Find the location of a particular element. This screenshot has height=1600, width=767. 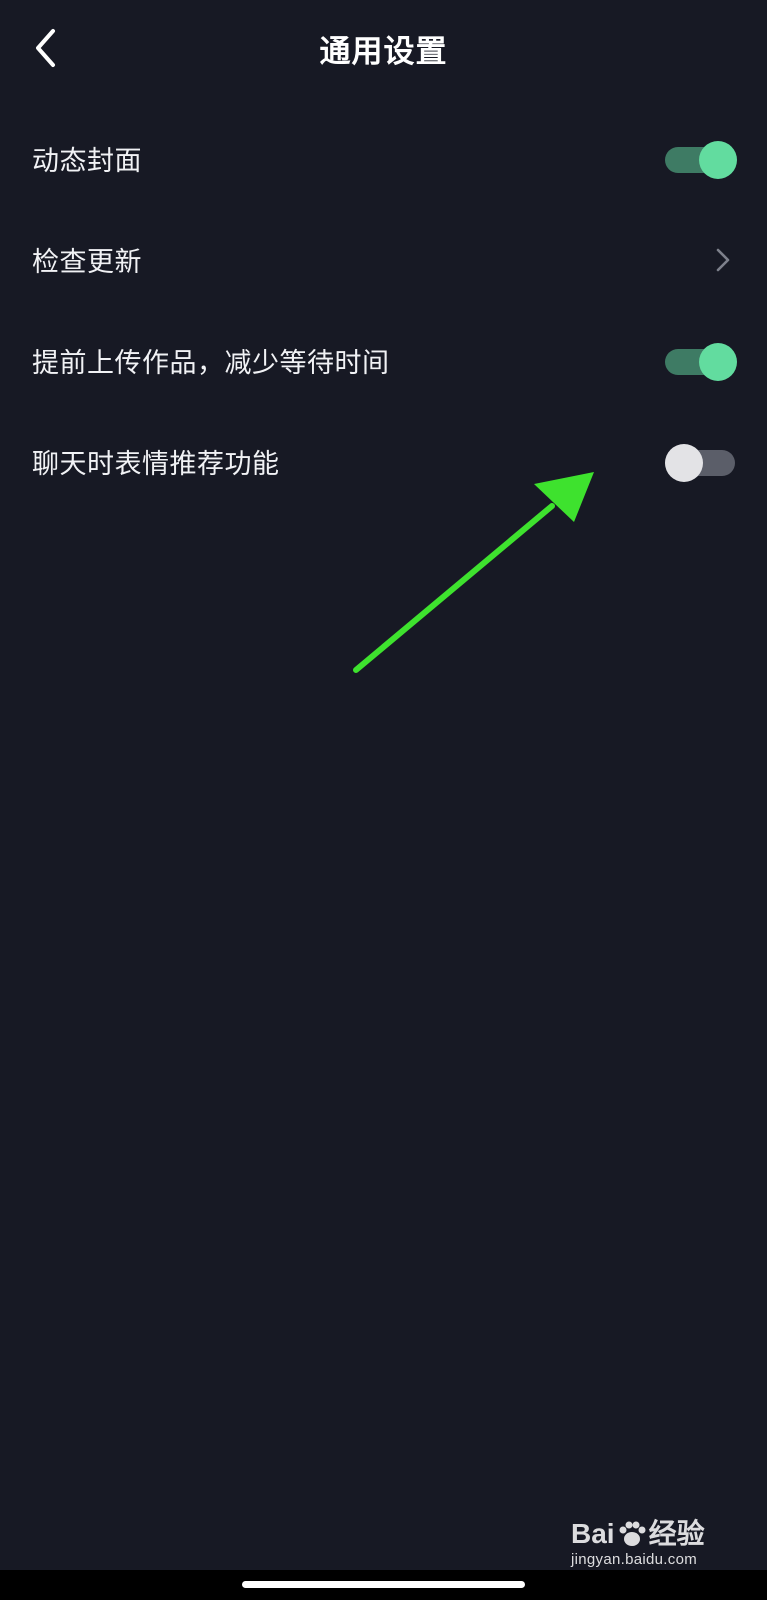

watermark-url: jingyan.baidu.com is located at coordinates (634, 1559).